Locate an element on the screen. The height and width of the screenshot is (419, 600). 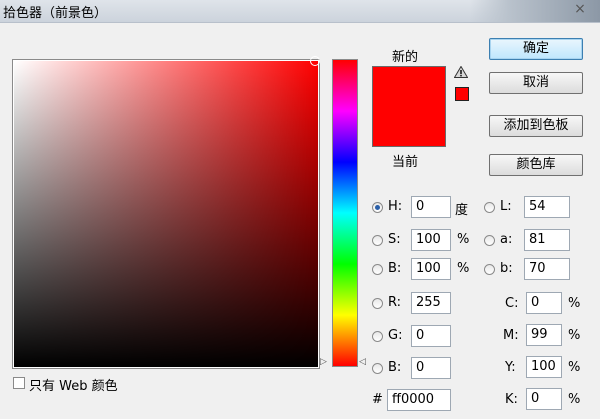
magenta-label: M: is located at coordinates (511, 335).